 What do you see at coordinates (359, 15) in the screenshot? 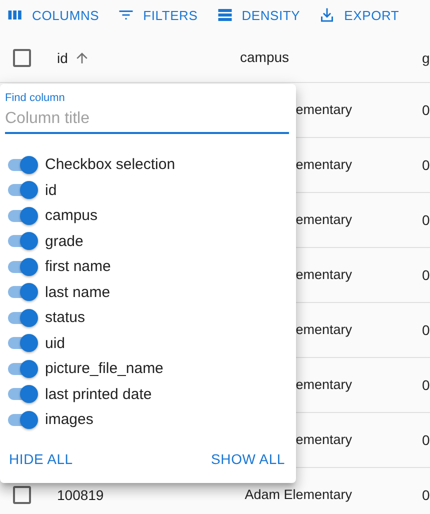
I see `toolbar-button: EXPORT` at bounding box center [359, 15].